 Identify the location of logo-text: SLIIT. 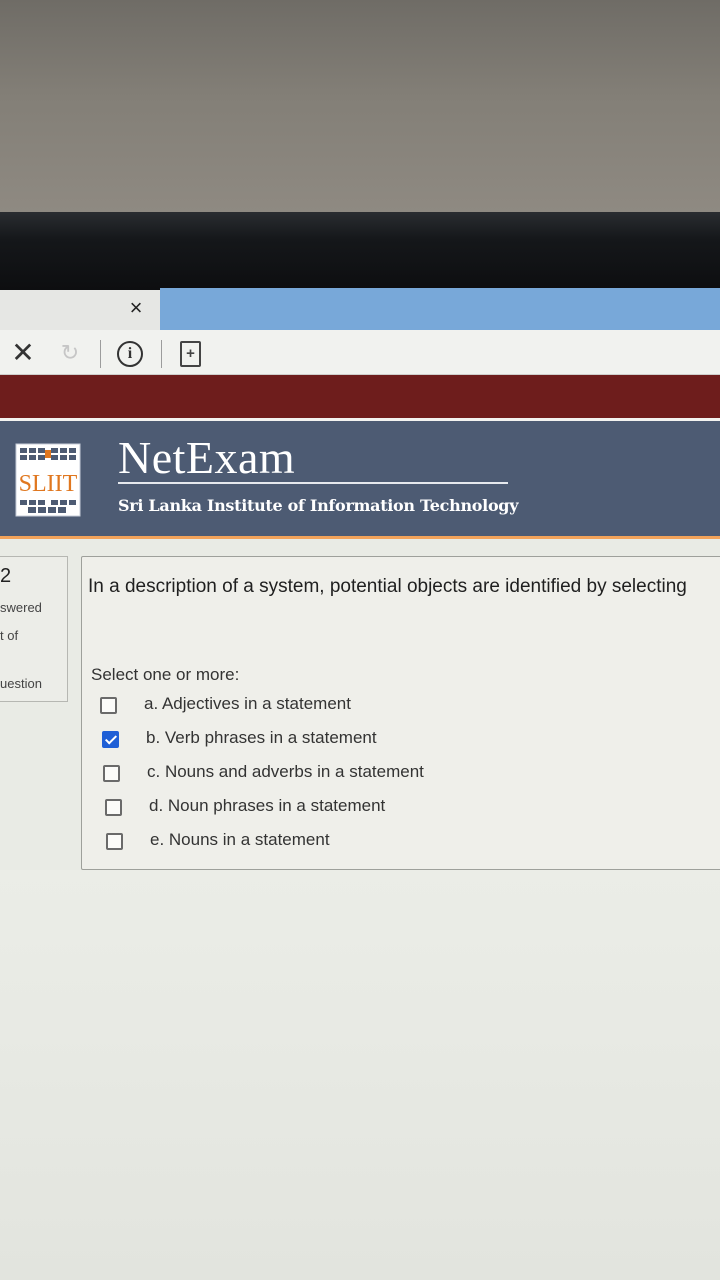
(48, 484).